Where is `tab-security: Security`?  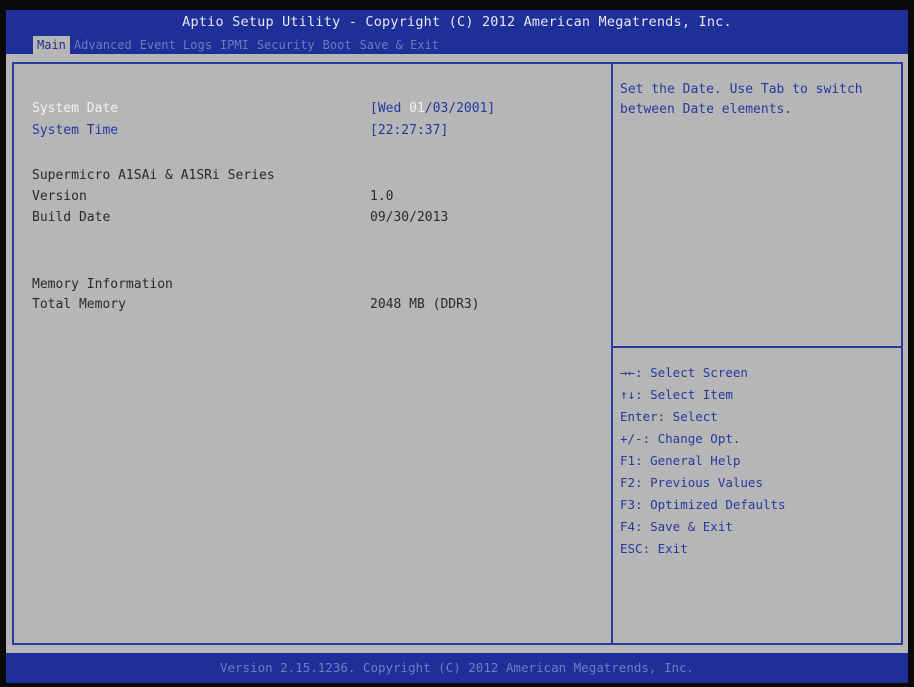 tab-security: Security is located at coordinates (286, 45).